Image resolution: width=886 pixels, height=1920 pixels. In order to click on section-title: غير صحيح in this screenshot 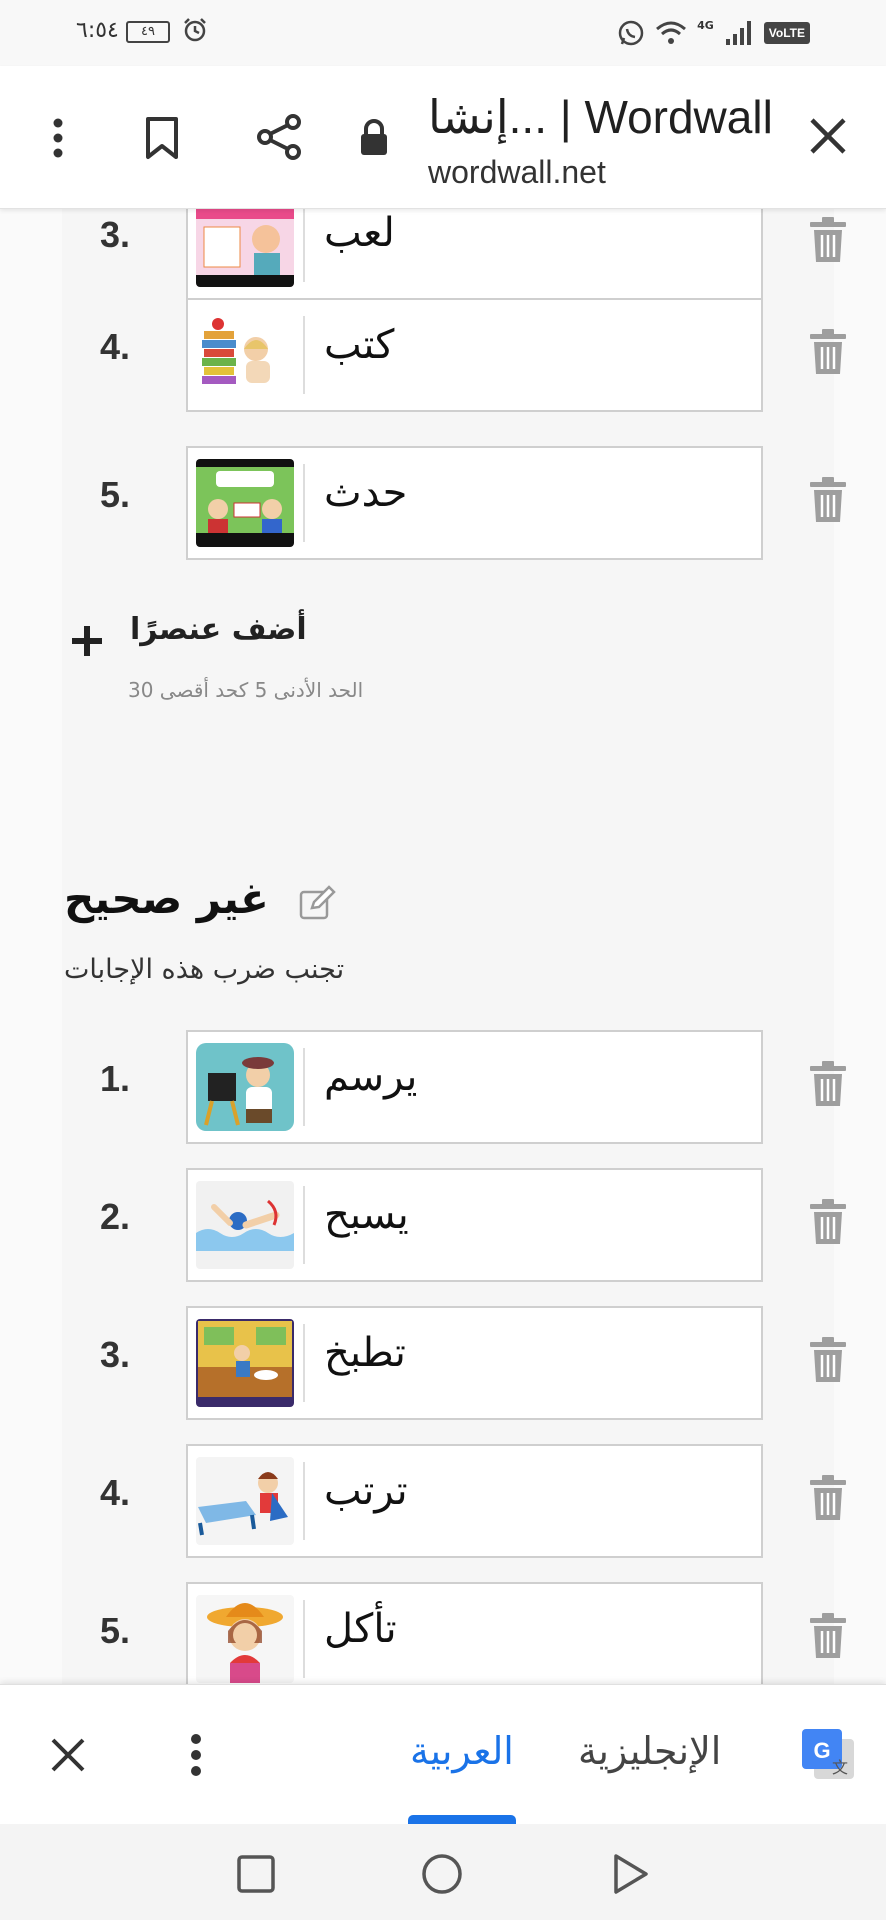, I will do `click(166, 898)`.